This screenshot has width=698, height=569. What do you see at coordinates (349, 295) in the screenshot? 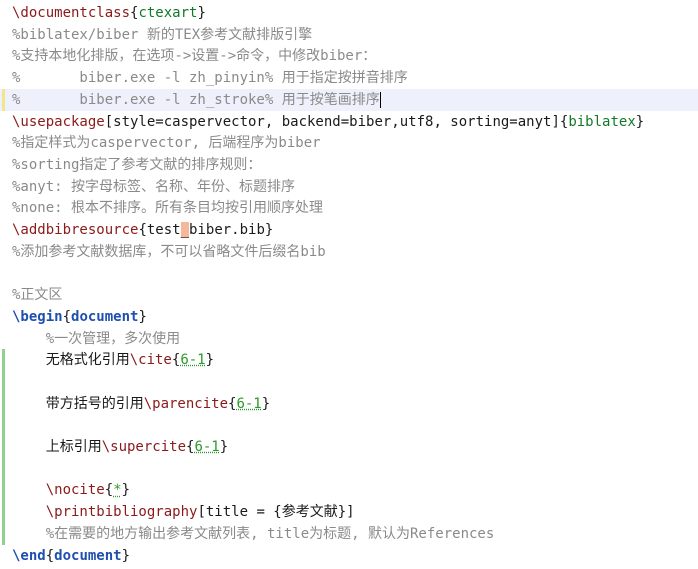
I see `code-line: %正文区` at bounding box center [349, 295].